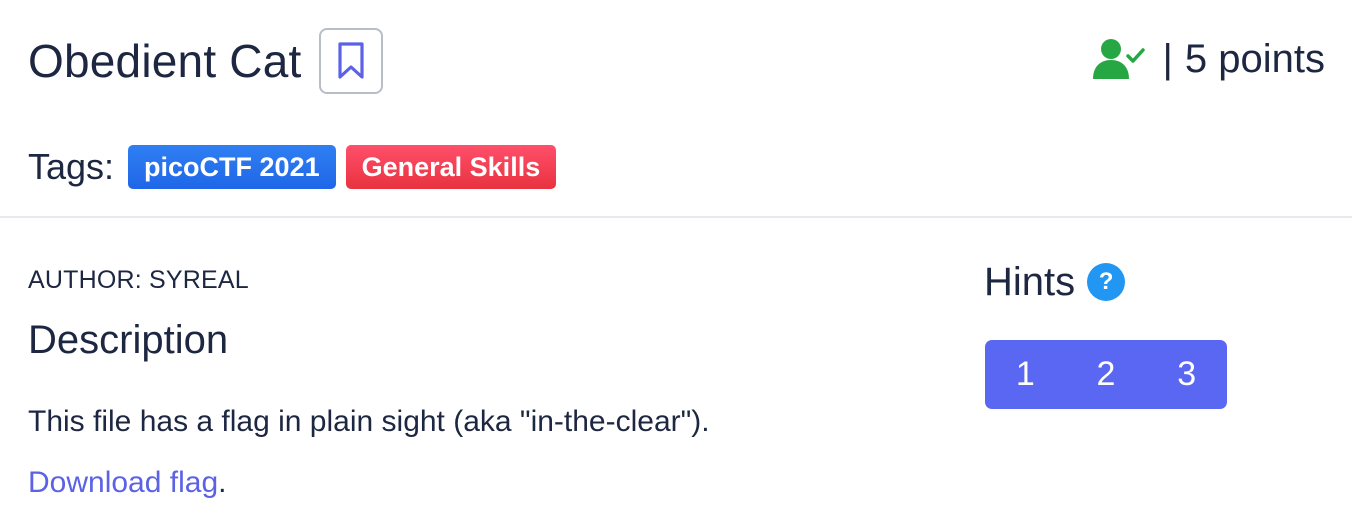  What do you see at coordinates (165, 61) in the screenshot?
I see `challenge-title: Obedient Cat` at bounding box center [165, 61].